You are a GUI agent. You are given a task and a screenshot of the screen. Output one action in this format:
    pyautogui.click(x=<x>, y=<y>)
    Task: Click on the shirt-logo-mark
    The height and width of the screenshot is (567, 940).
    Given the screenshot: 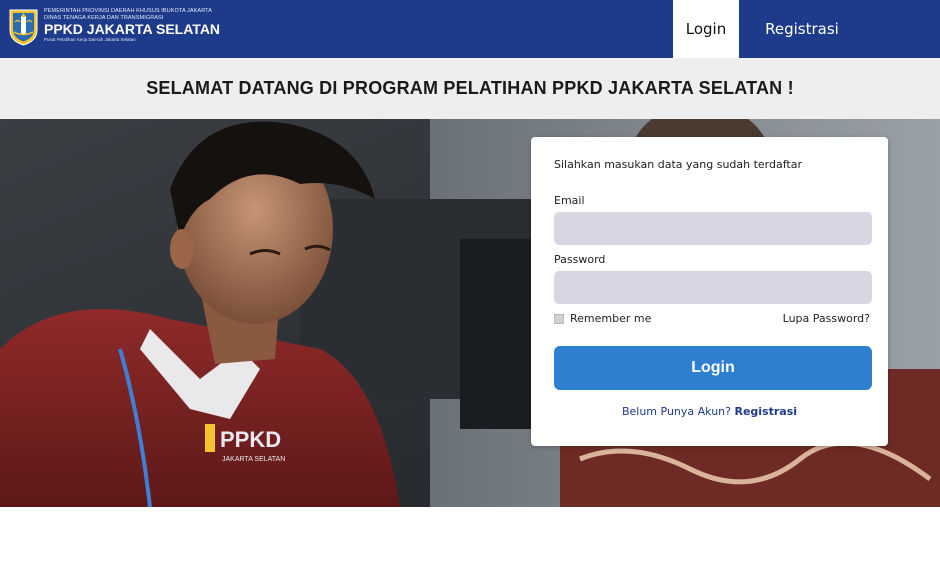 What is the action you would take?
    pyautogui.click(x=210, y=438)
    